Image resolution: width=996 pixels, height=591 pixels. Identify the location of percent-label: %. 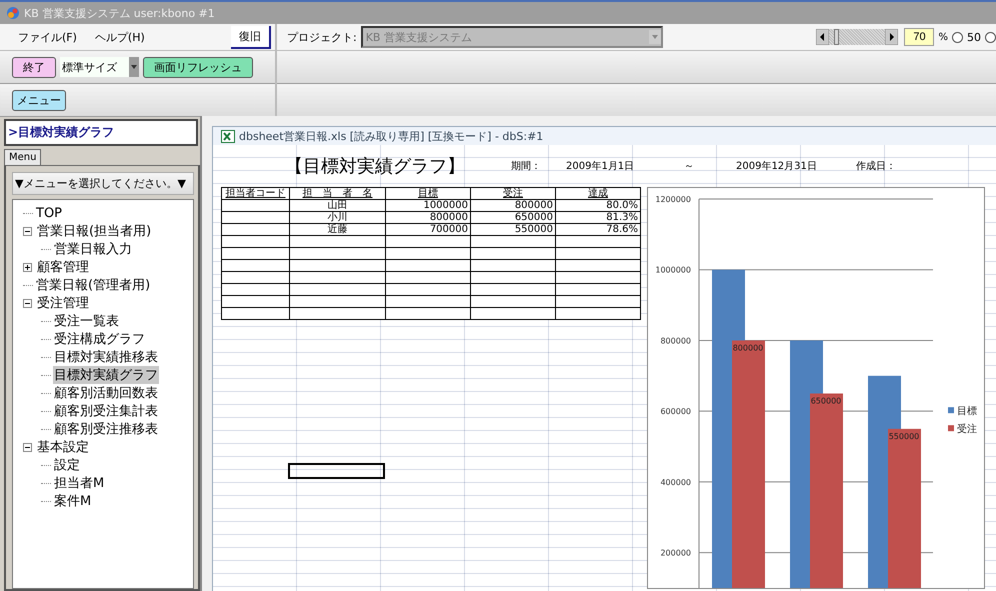
(943, 37).